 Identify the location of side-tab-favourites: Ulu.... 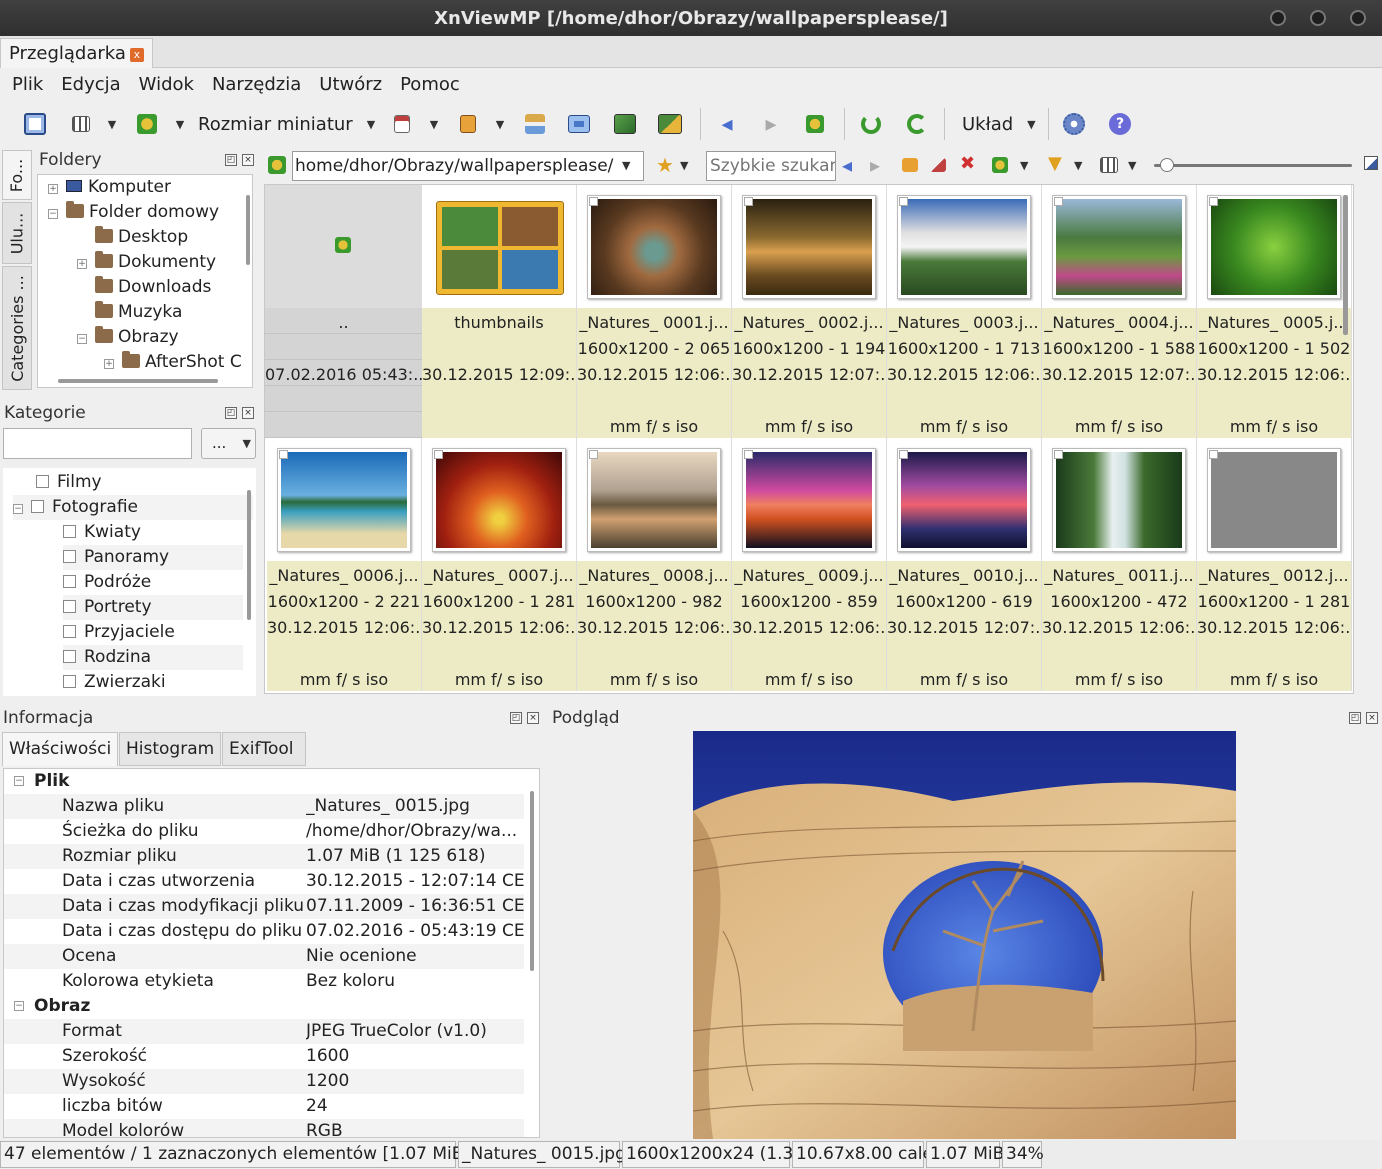
(17, 233).